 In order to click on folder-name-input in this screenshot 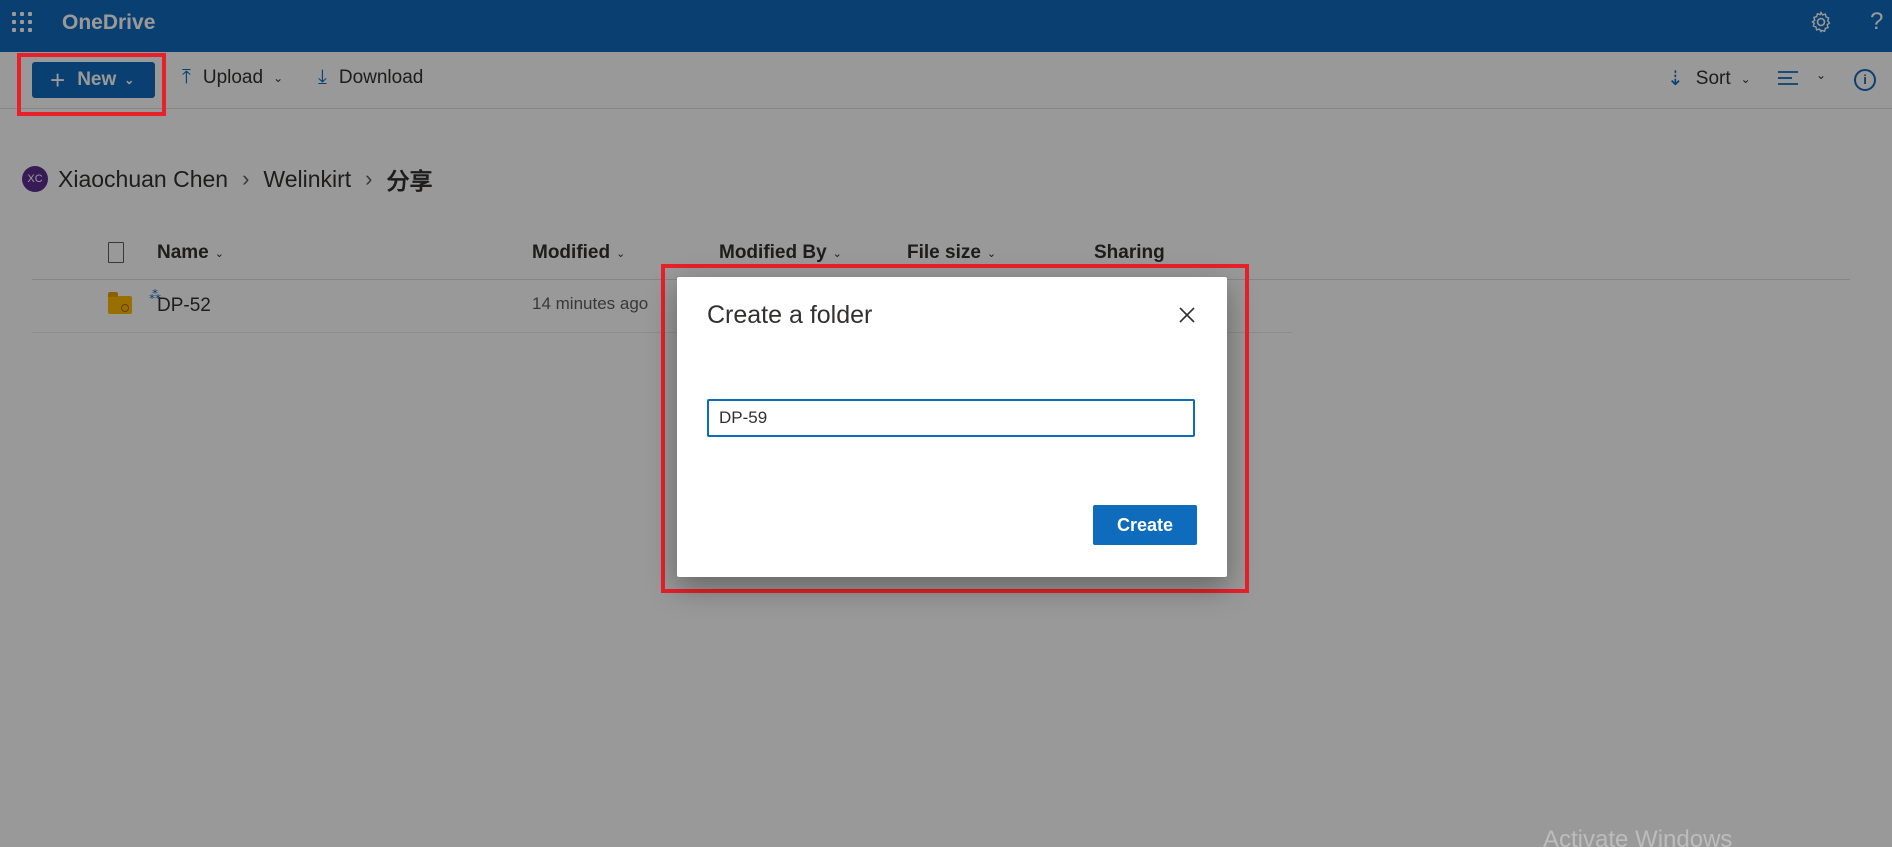, I will do `click(951, 418)`.